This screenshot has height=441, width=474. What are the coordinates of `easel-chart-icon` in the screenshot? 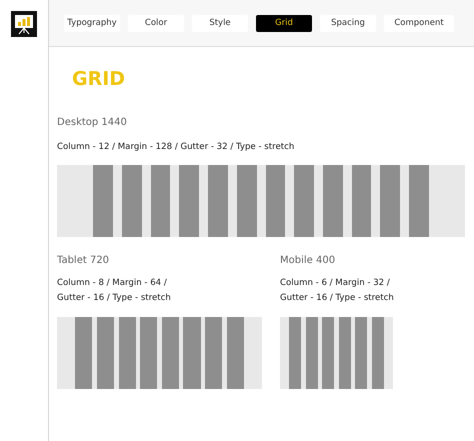 It's located at (24, 24).